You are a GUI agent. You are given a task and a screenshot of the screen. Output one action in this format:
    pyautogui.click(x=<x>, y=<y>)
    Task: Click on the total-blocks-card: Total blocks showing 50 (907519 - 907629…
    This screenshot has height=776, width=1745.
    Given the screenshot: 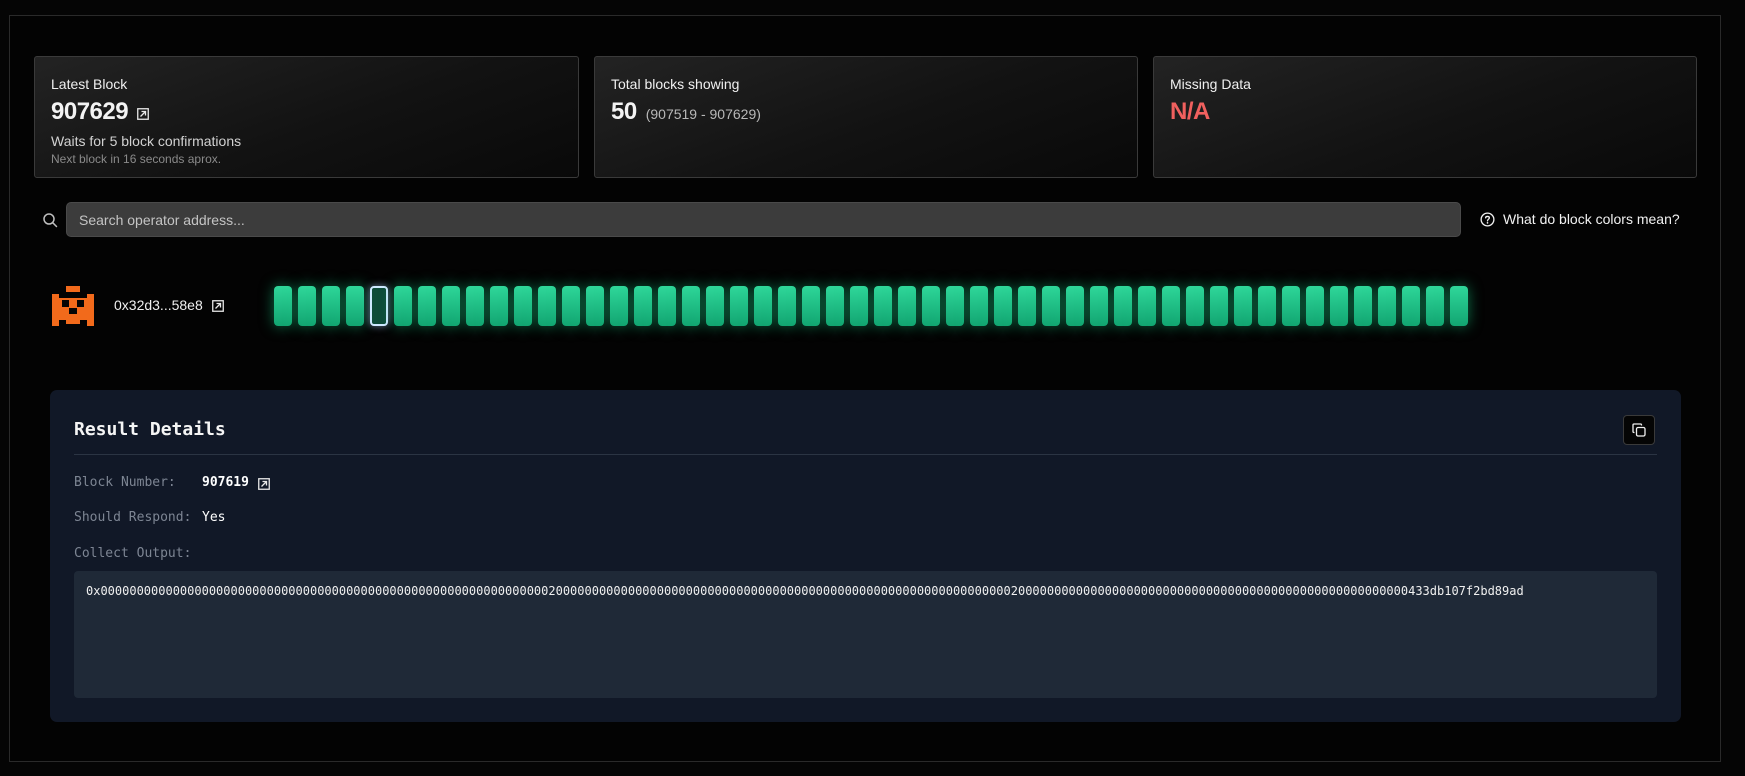 What is the action you would take?
    pyautogui.click(x=866, y=117)
    